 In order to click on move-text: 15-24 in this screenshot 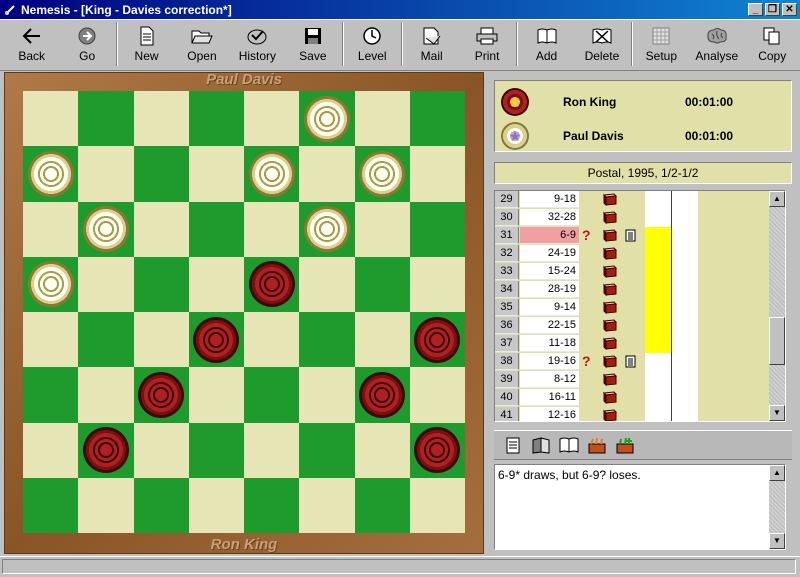, I will do `click(549, 271)`.